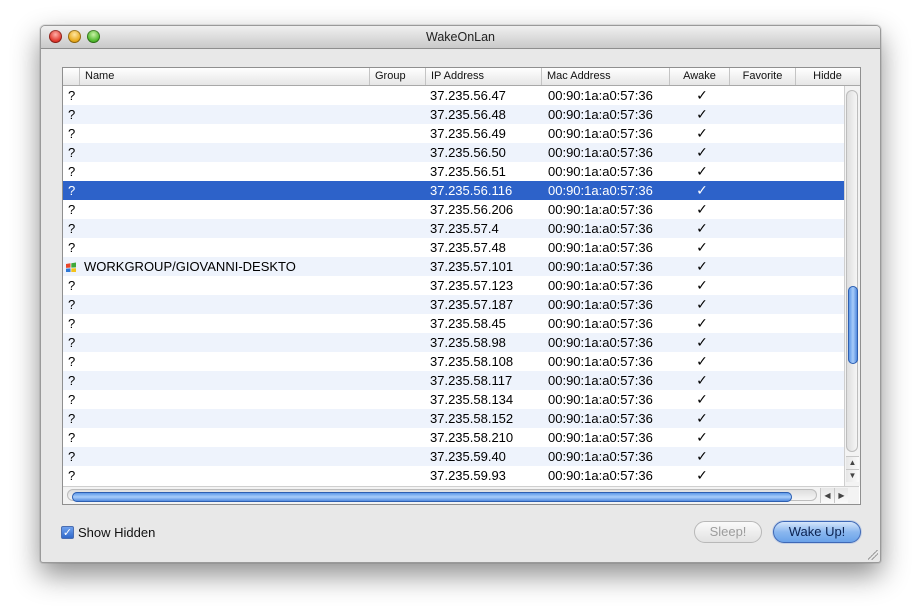  Describe the element at coordinates (472, 437) in the screenshot. I see `ip-address: 37.235.58.210` at that location.